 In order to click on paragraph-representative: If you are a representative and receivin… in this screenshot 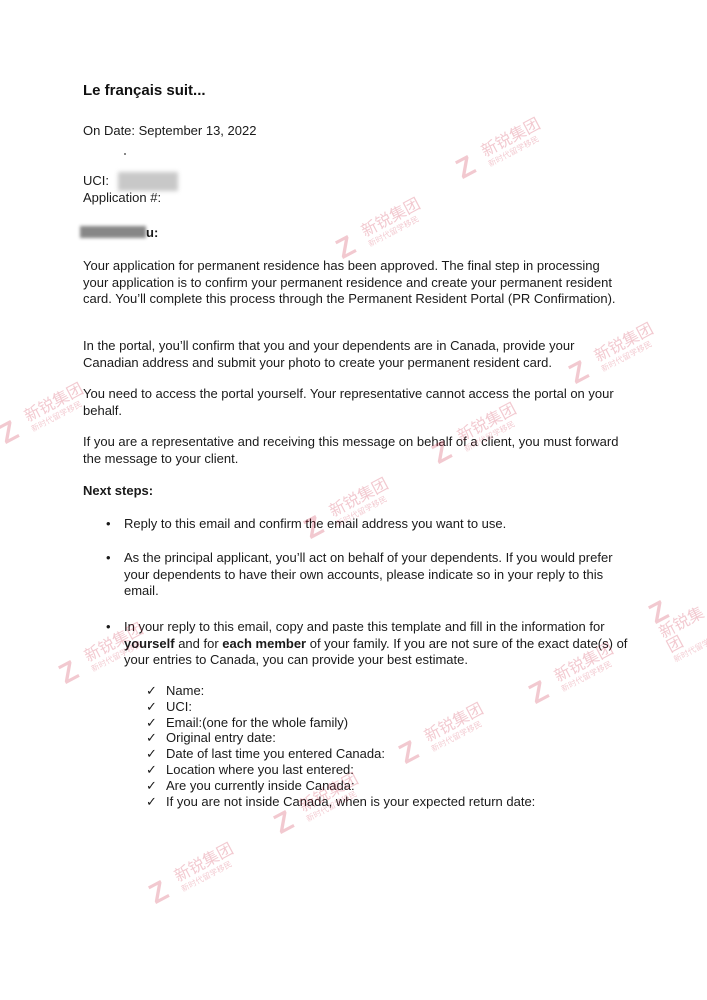, I will do `click(351, 450)`.